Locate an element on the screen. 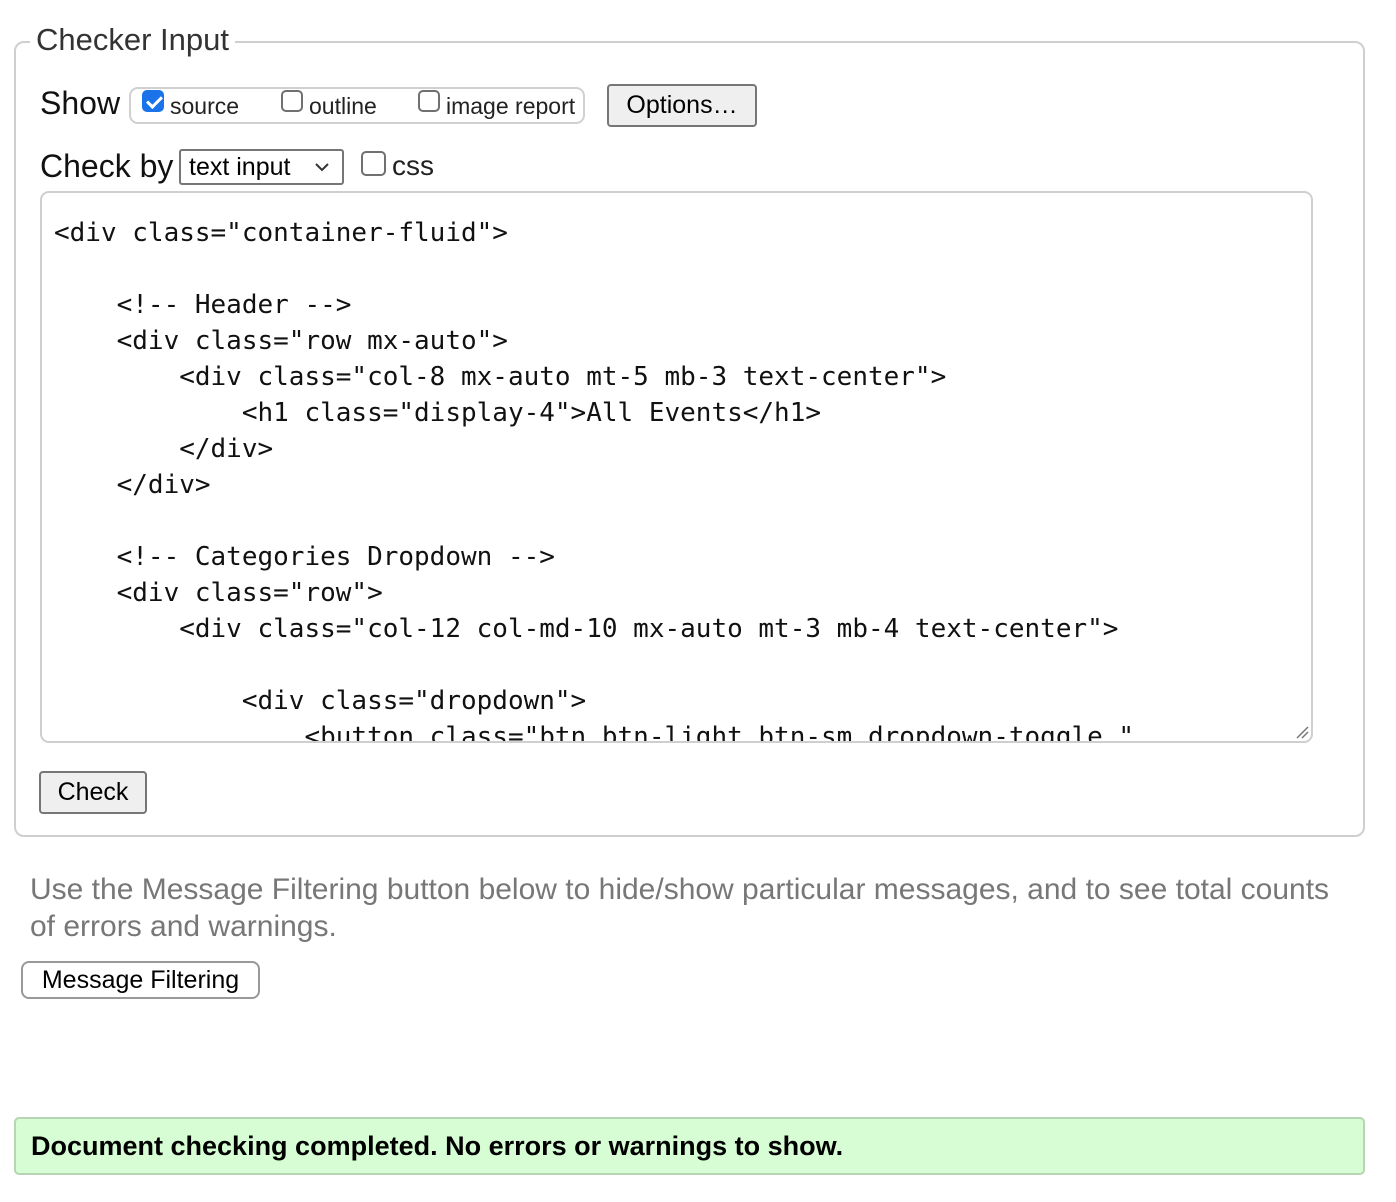 The image size is (1396, 1202). source-checkbox is located at coordinates (153, 101).